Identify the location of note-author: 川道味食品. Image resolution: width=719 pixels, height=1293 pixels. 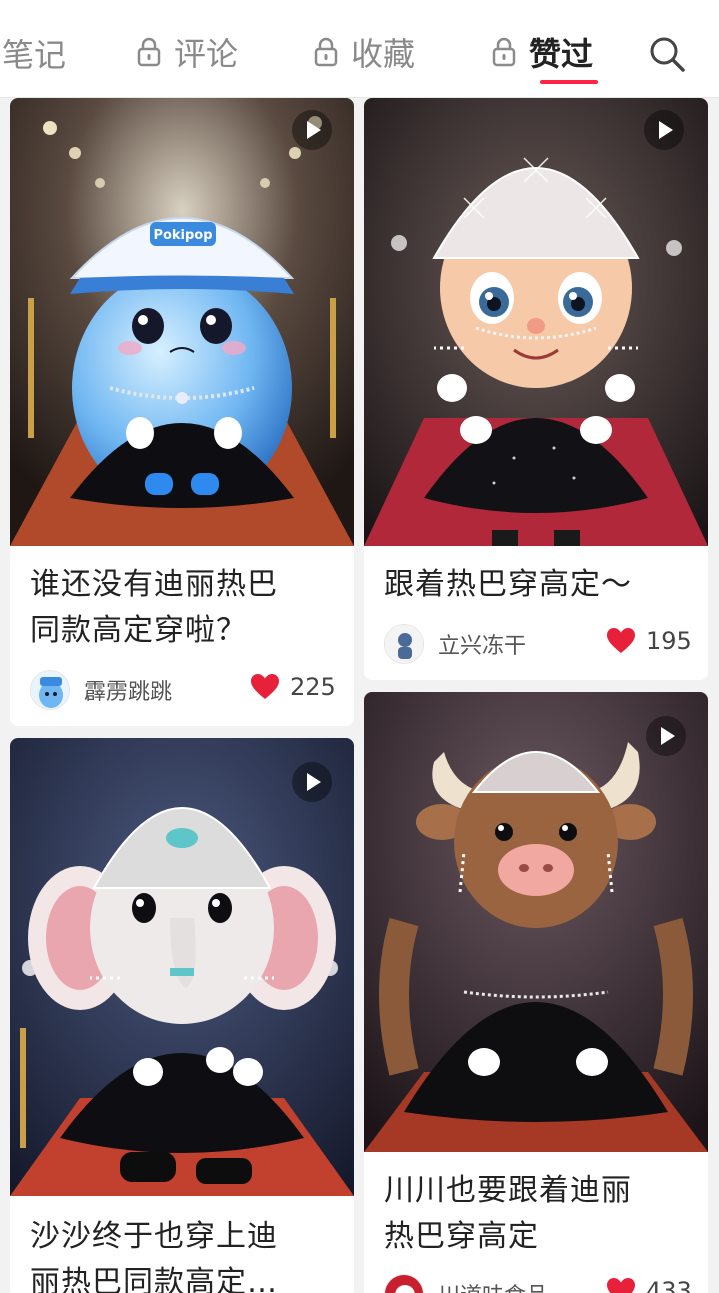
(466, 1283).